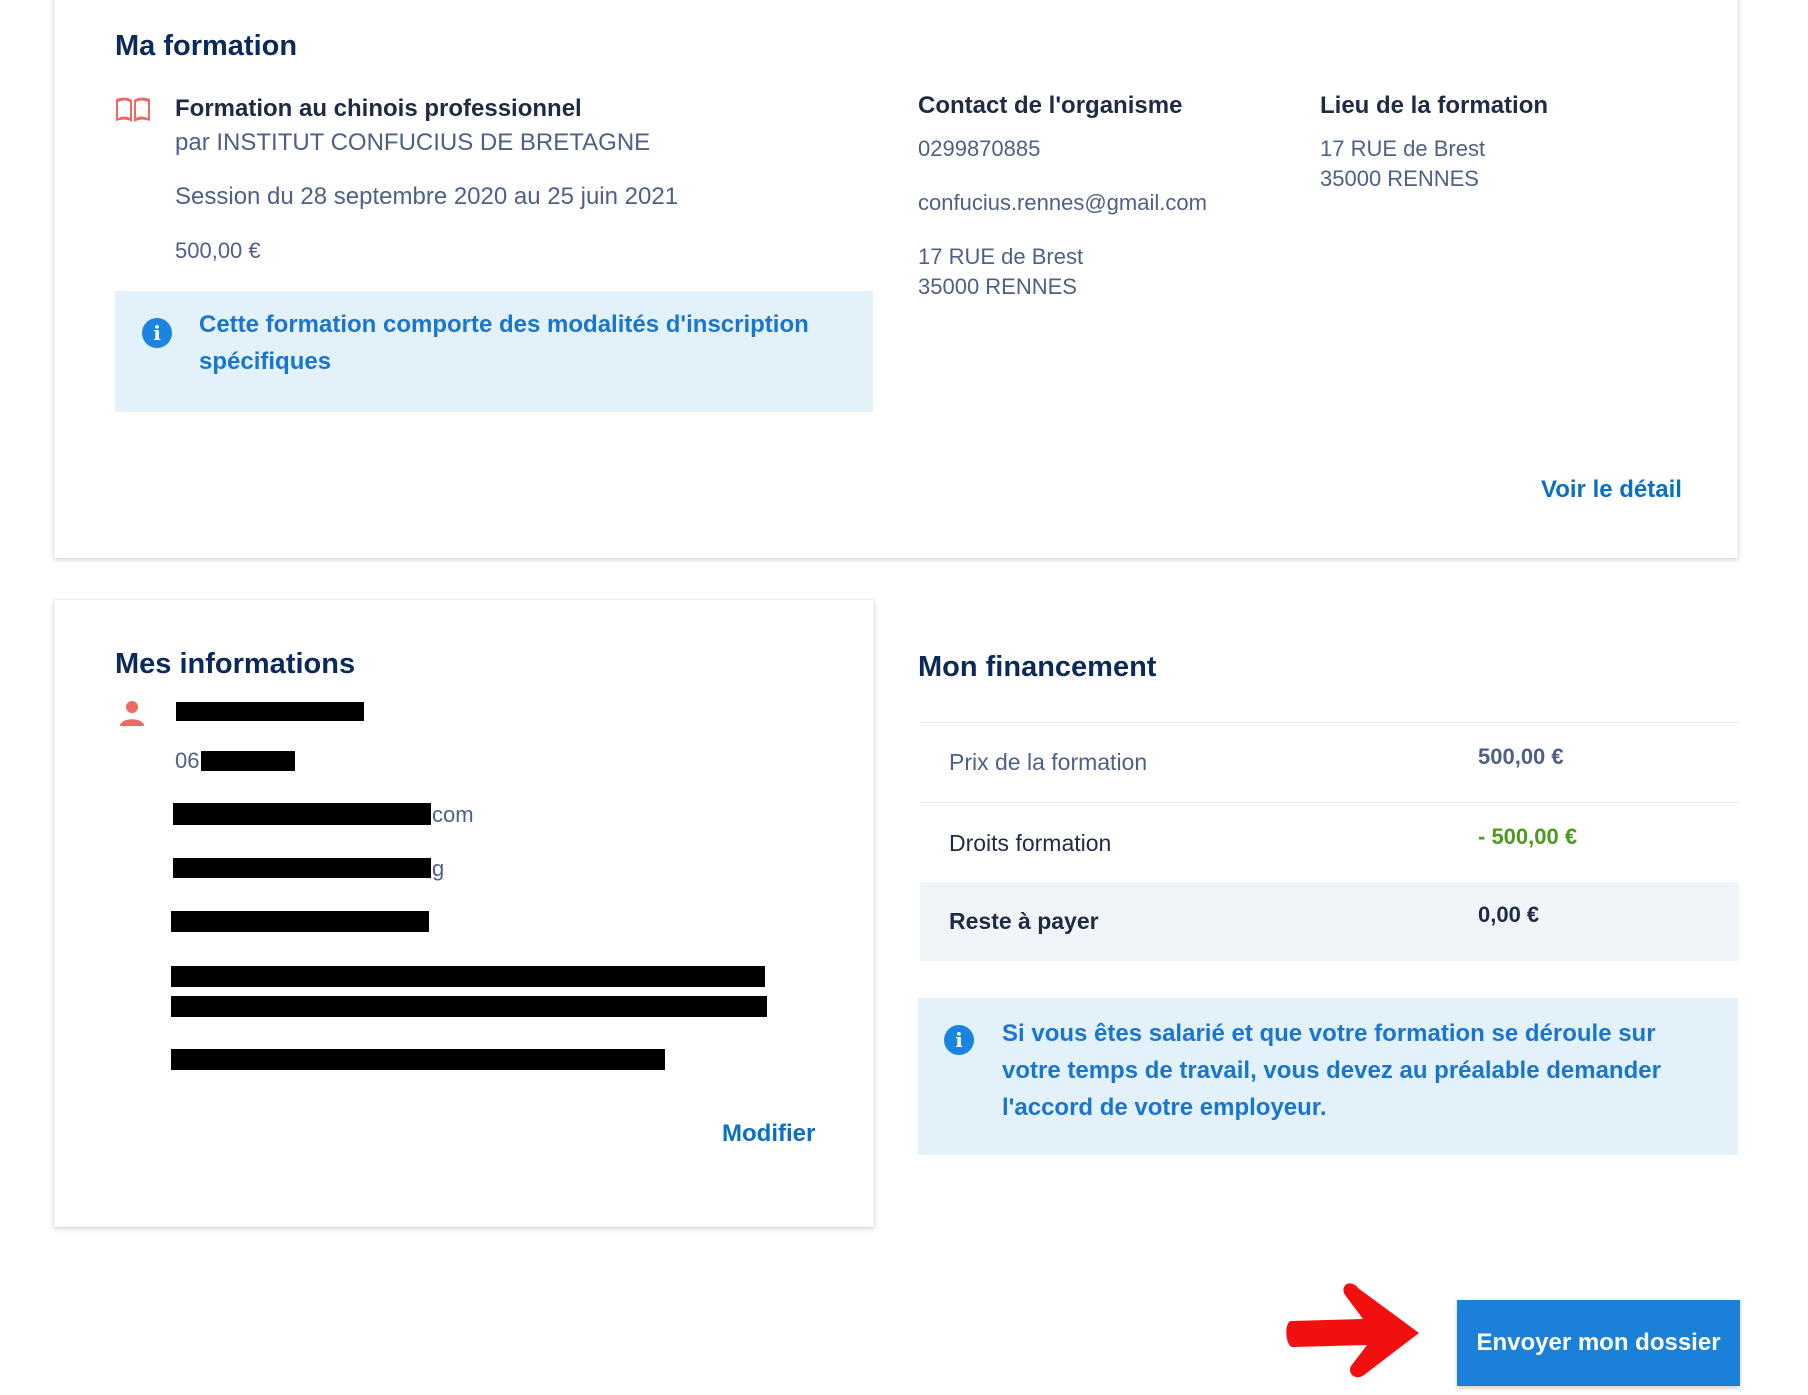 The image size is (1808, 1395). What do you see at coordinates (1528, 836) in the screenshot?
I see `financing-row-value: - 500,00 €` at bounding box center [1528, 836].